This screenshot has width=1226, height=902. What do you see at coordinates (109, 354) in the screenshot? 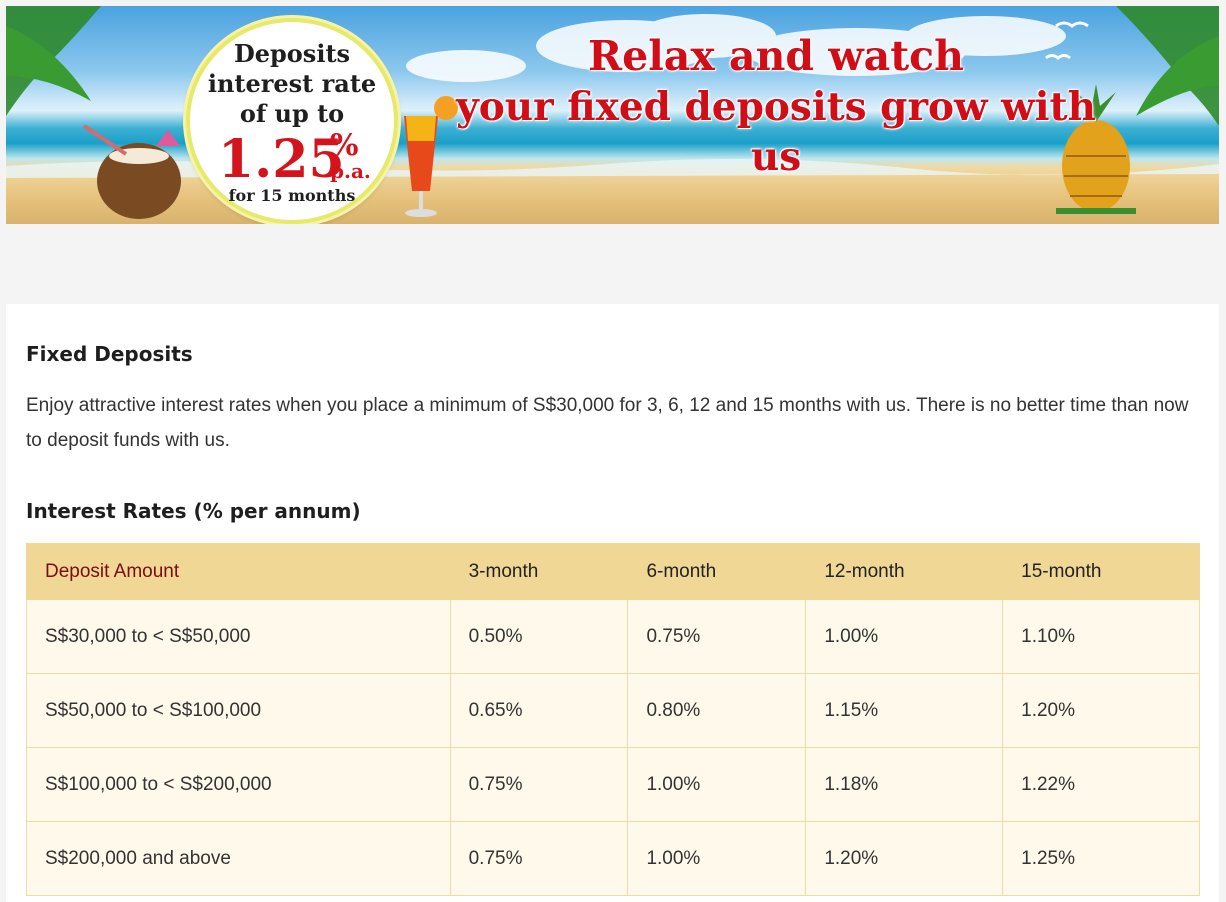
I see `page-title: Fixed Deposits` at bounding box center [109, 354].